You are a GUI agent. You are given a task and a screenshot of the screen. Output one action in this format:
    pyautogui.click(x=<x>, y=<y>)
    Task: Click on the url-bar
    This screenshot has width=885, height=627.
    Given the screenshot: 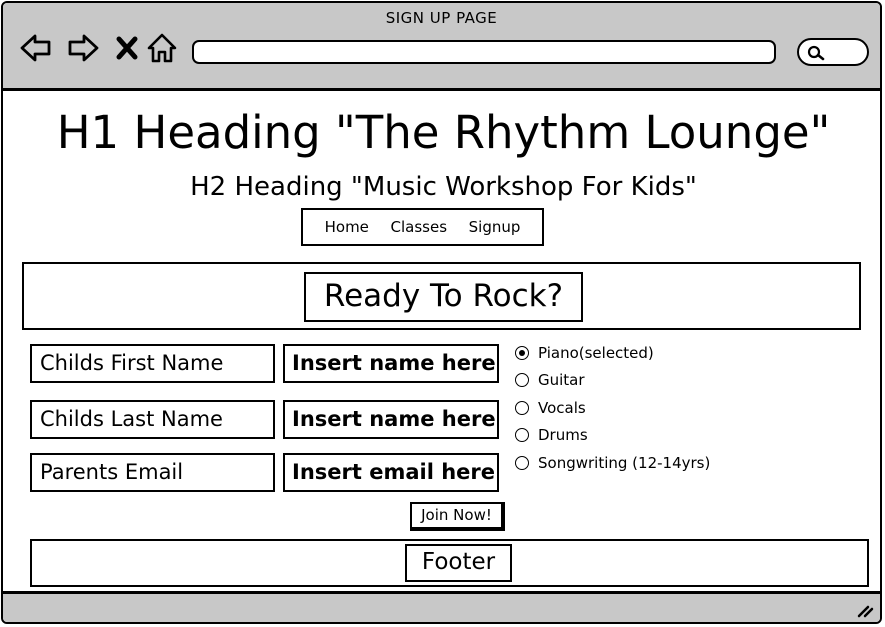 What is the action you would take?
    pyautogui.click(x=484, y=52)
    